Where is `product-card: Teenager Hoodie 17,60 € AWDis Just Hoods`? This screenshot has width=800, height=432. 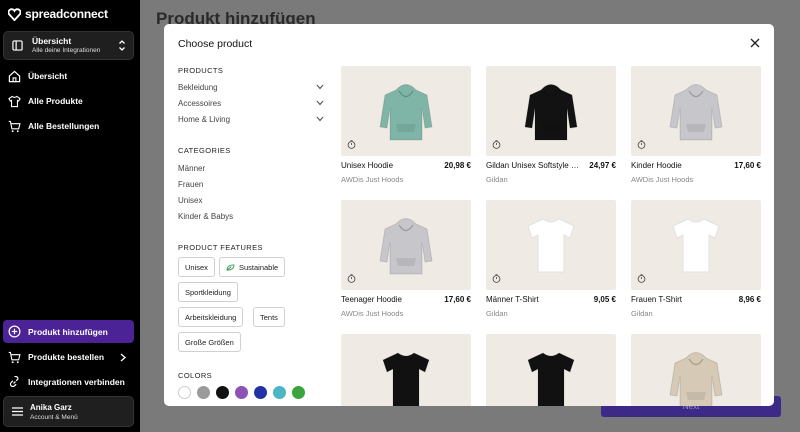 product-card: Teenager Hoodie 17,60 € AWDis Just Hoods is located at coordinates (406, 259).